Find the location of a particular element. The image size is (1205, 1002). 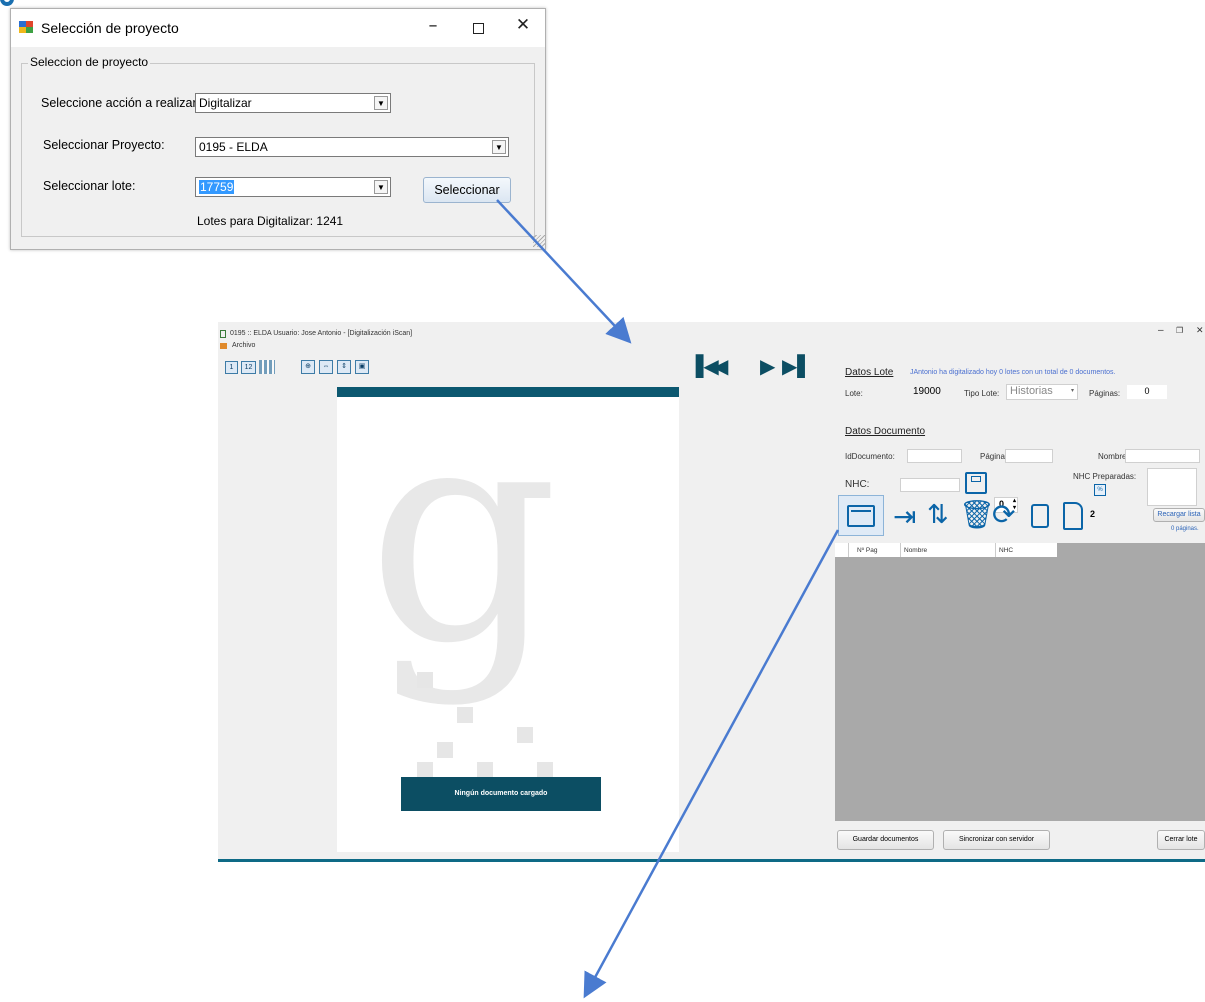

project-value: 0195 - ELDA is located at coordinates (233, 147).